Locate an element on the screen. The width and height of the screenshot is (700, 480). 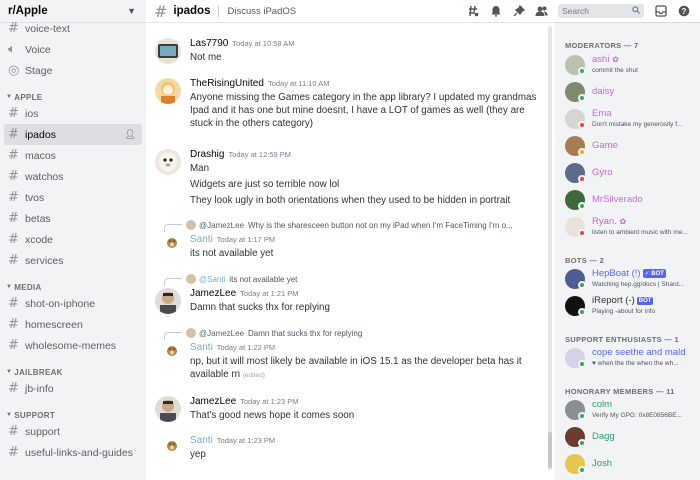
speaker-icon: 🔈︎ is located at coordinates (12, 49).